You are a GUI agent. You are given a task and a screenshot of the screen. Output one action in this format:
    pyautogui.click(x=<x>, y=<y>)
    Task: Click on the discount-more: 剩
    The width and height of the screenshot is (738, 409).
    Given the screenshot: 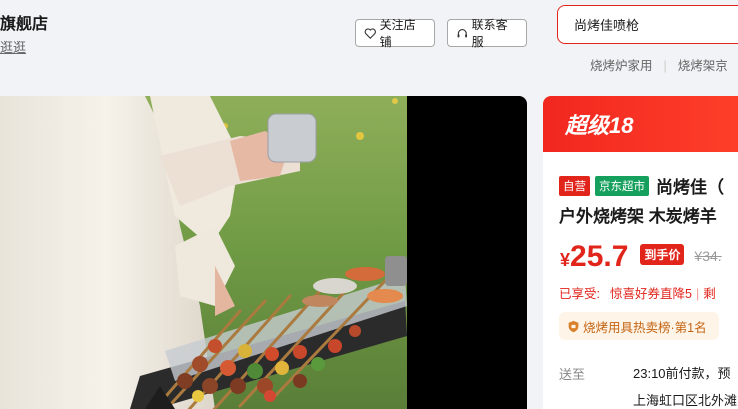 What is the action you would take?
    pyautogui.click(x=709, y=294)
    